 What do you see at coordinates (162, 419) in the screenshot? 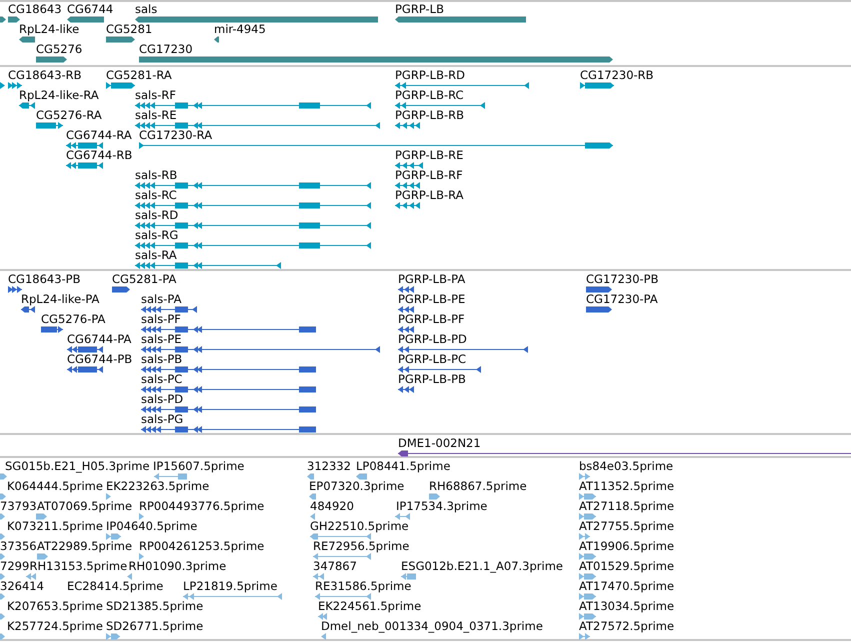
I see `feature-label: sals-PG` at bounding box center [162, 419].